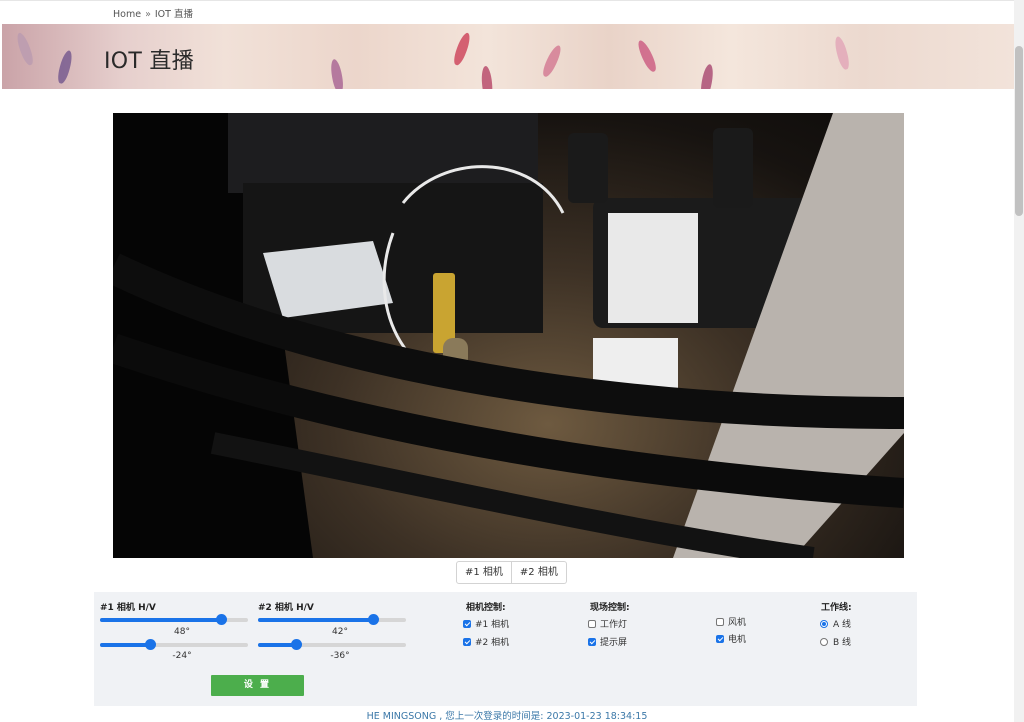 The height and width of the screenshot is (722, 1024). Describe the element at coordinates (182, 656) in the screenshot. I see `camera-1-vertical-value: -24°` at that location.